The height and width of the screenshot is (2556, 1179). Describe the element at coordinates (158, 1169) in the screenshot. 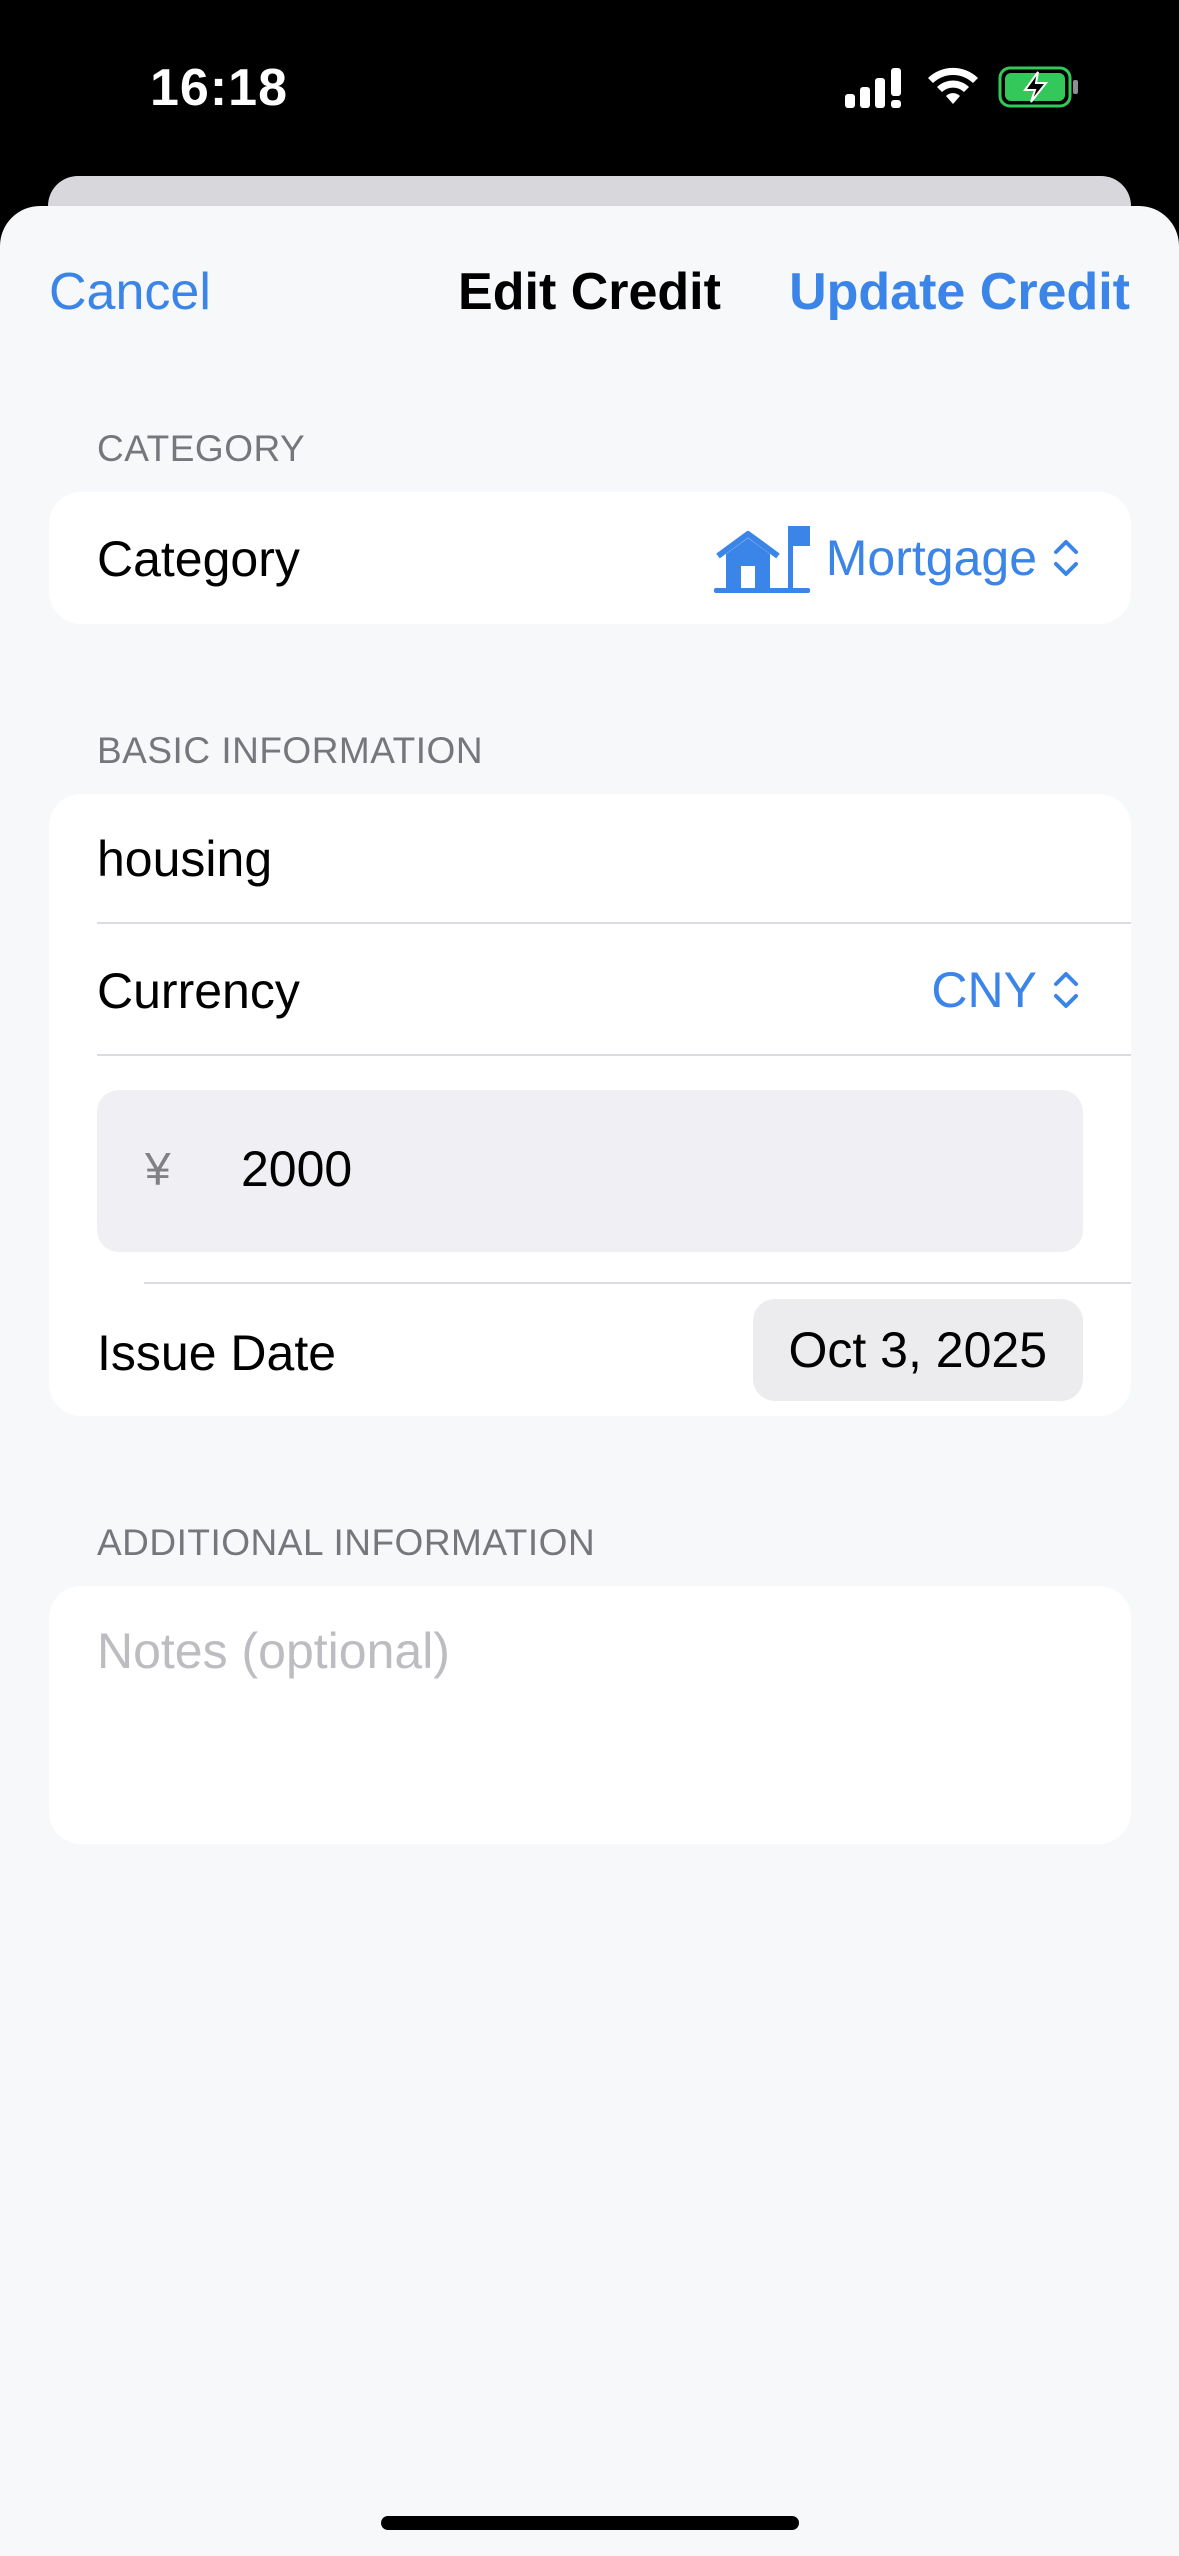

I see `currency-symbol: ¥` at that location.